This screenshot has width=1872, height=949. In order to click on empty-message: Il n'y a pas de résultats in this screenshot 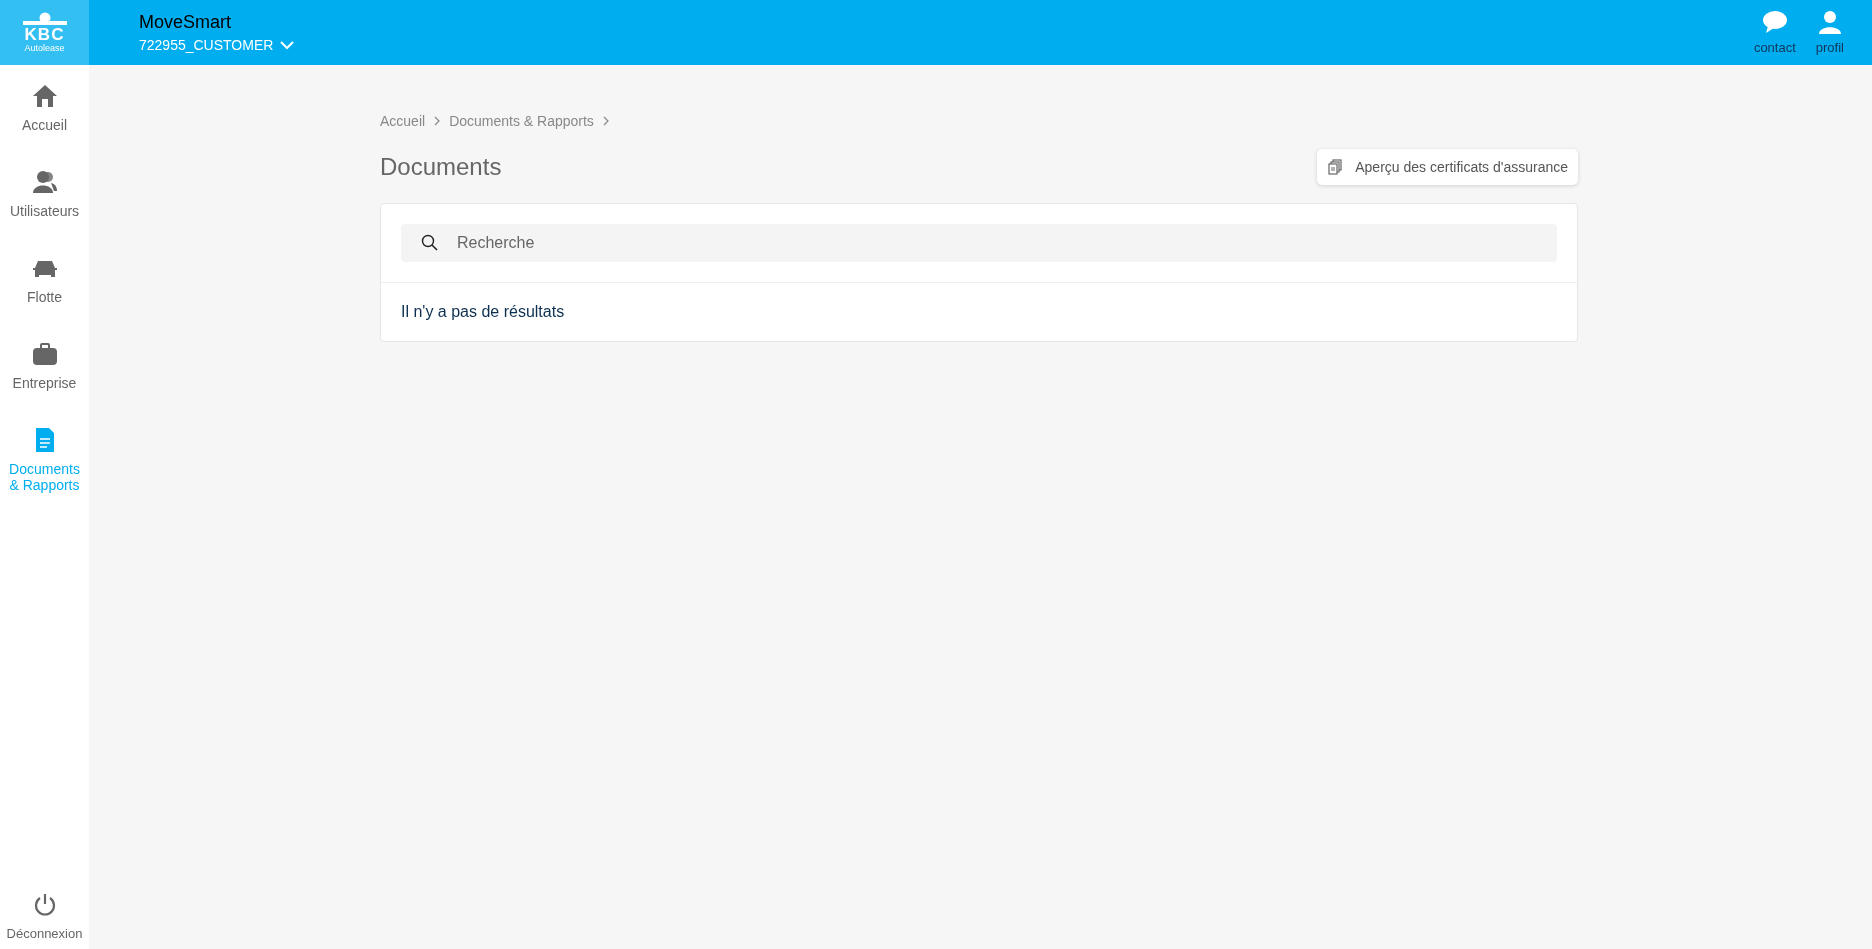, I will do `click(483, 312)`.